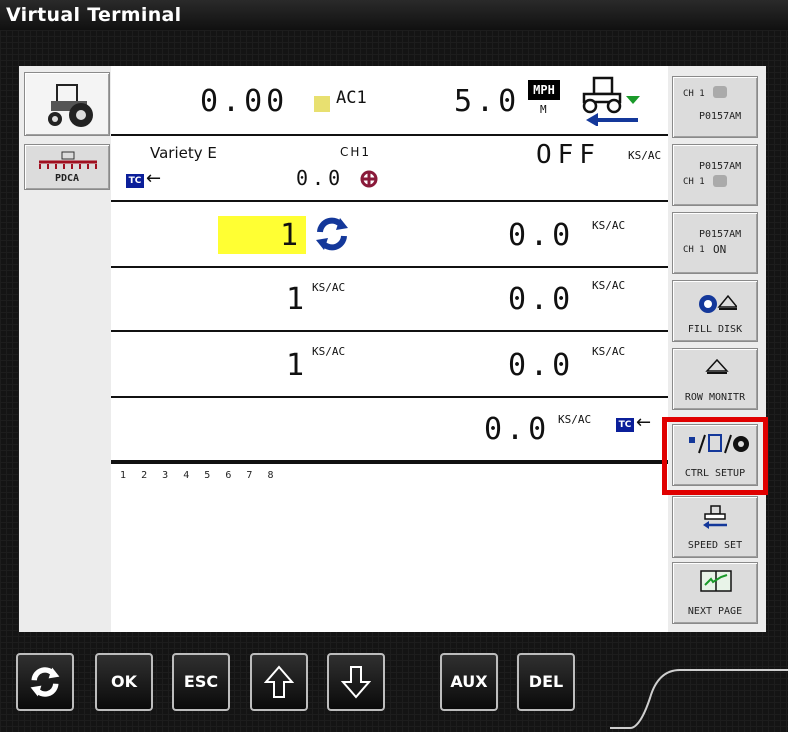 This screenshot has height=732, width=788. What do you see at coordinates (70, 105) in the screenshot?
I see `tractor-icon` at bounding box center [70, 105].